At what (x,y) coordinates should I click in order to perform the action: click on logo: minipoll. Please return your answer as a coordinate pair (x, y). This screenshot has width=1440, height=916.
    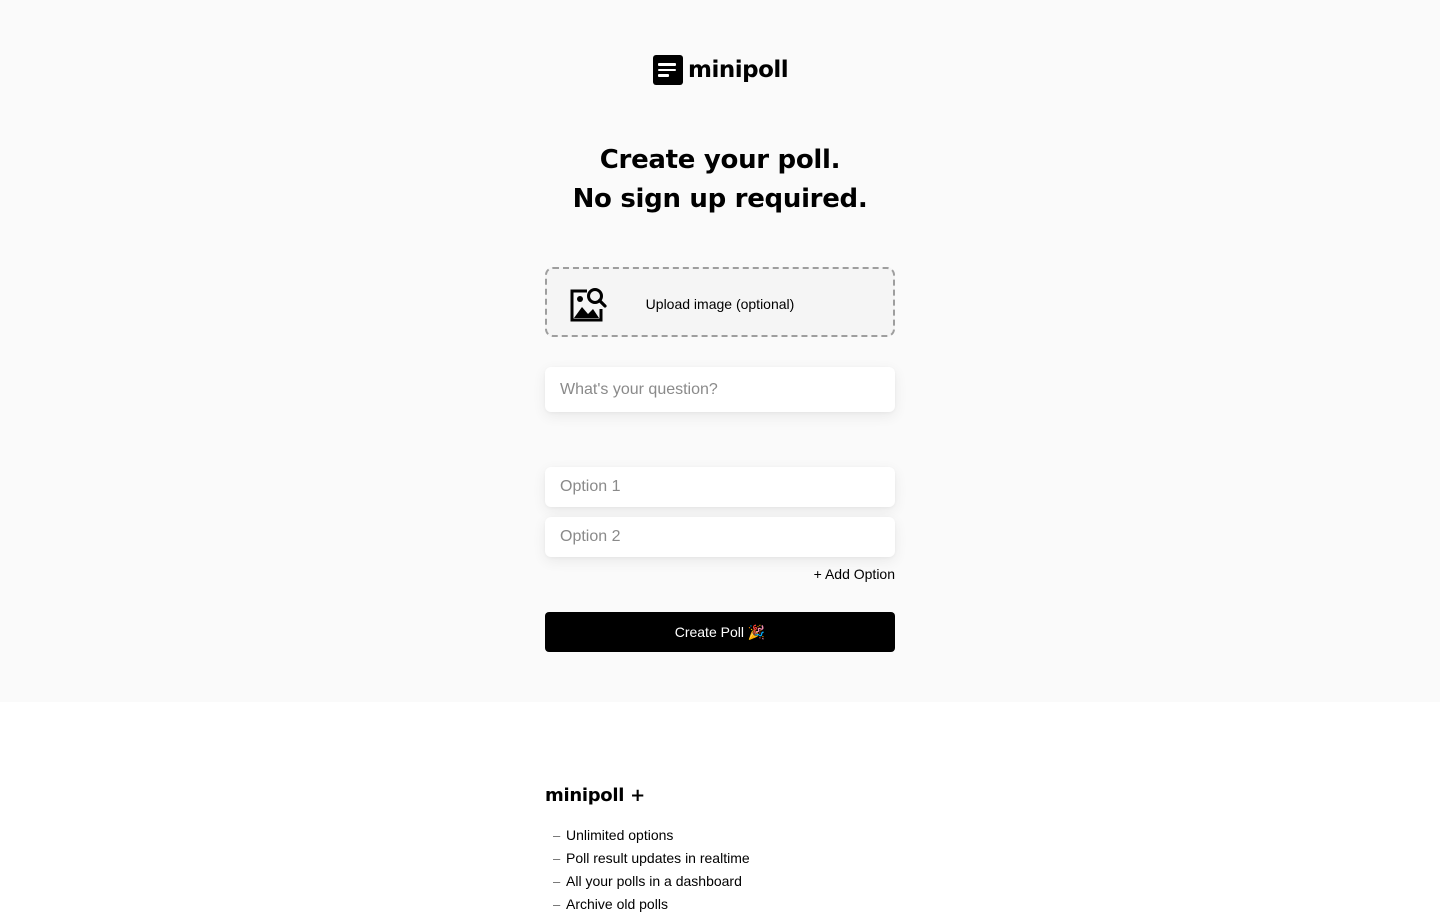
    Looking at the image, I should click on (721, 70).